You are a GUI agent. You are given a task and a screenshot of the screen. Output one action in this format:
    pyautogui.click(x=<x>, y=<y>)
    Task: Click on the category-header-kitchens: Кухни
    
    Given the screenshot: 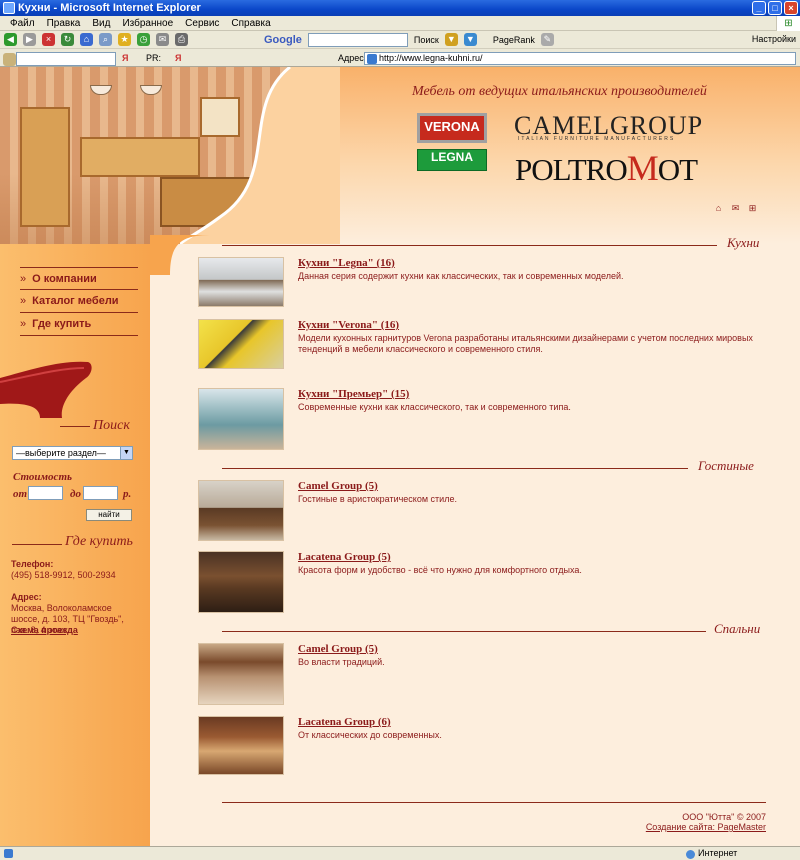 What is the action you would take?
    pyautogui.click(x=494, y=243)
    